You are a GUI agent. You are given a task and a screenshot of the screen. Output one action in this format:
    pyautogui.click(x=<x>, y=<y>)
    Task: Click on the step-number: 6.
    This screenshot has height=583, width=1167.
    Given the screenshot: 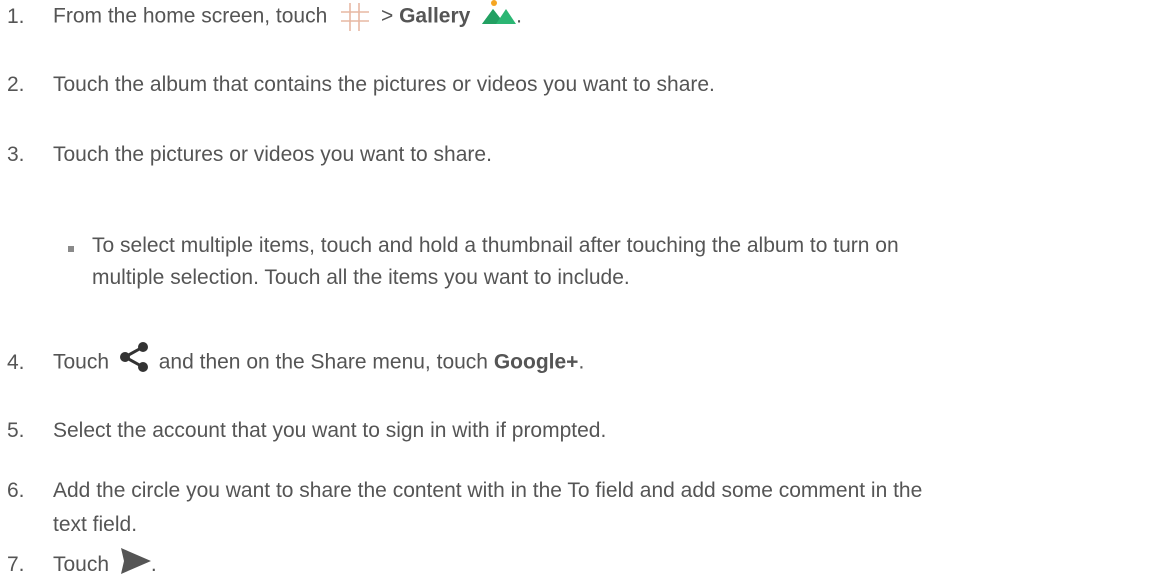 What is the action you would take?
    pyautogui.click(x=16, y=490)
    